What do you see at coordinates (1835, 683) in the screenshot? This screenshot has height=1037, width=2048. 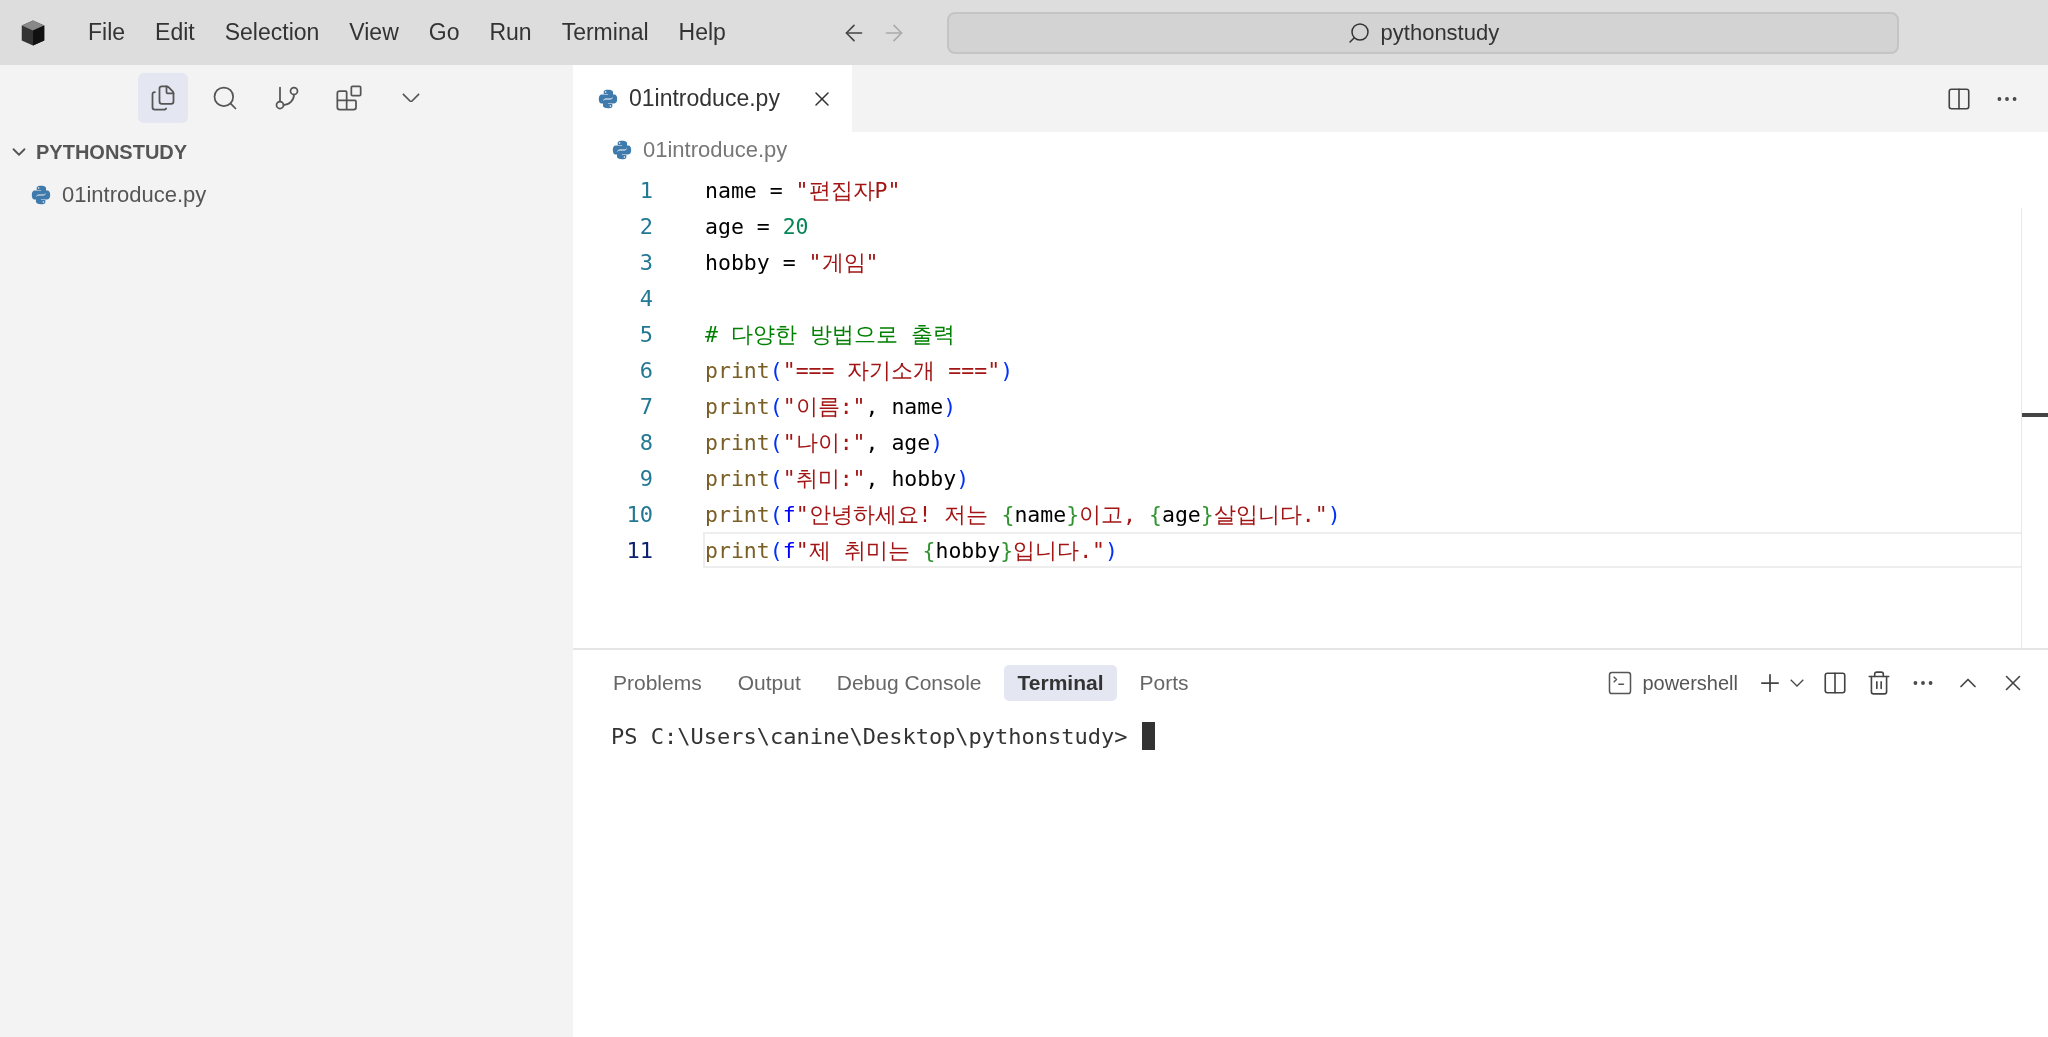 I see `split-terminal-icon` at bounding box center [1835, 683].